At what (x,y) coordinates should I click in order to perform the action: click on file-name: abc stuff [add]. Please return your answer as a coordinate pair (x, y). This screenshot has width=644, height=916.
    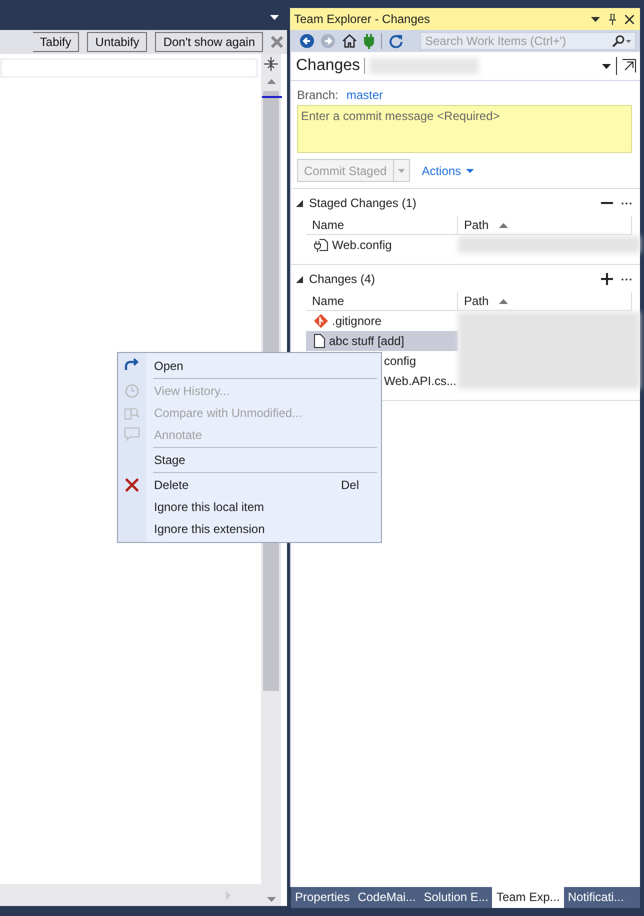
    Looking at the image, I should click on (366, 341).